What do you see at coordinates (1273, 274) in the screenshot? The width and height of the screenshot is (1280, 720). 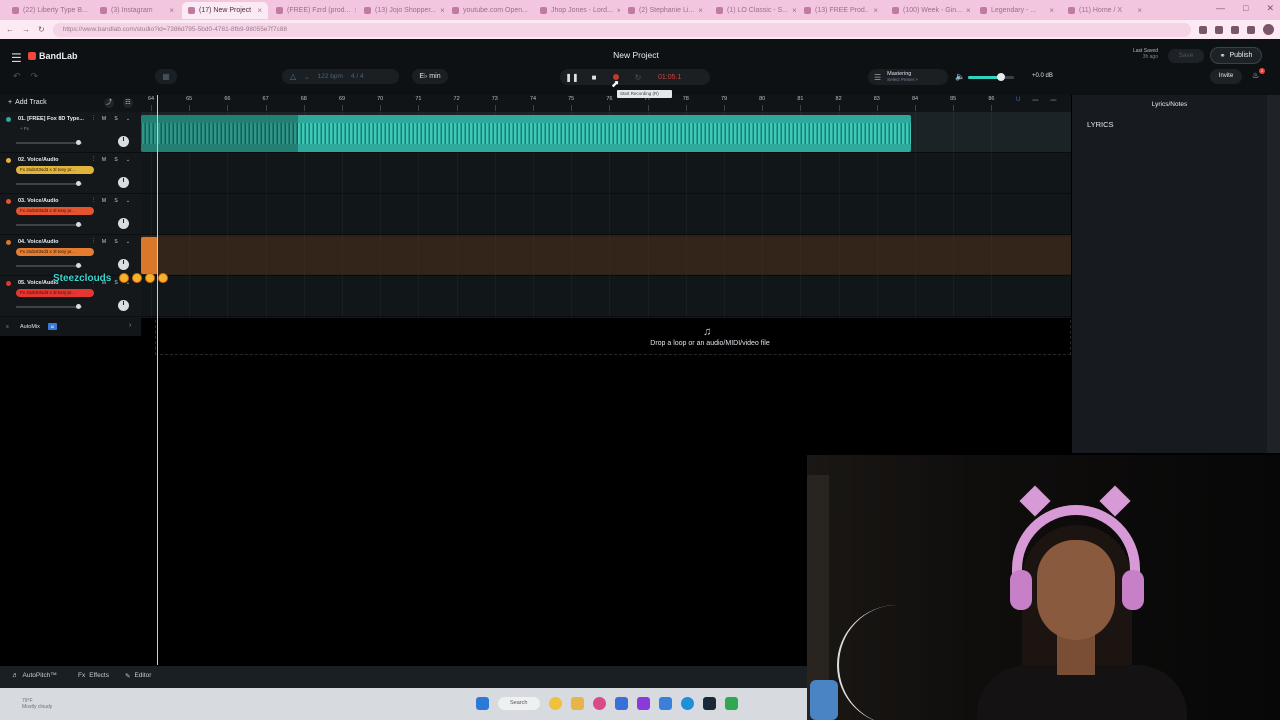 I see `side-scrollbar` at bounding box center [1273, 274].